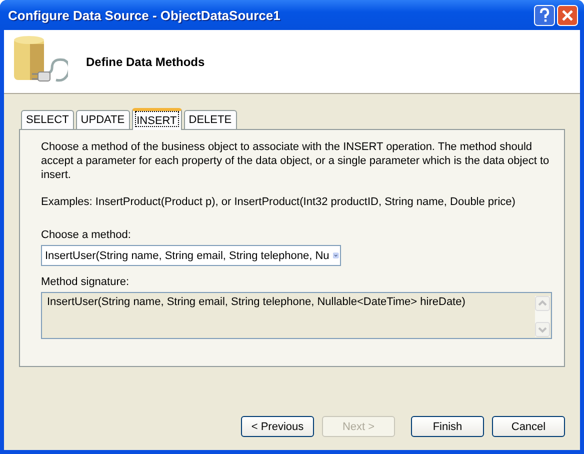 This screenshot has height=454, width=584. Describe the element at coordinates (145, 61) in the screenshot. I see `page-heading: Define Data Methods` at that location.